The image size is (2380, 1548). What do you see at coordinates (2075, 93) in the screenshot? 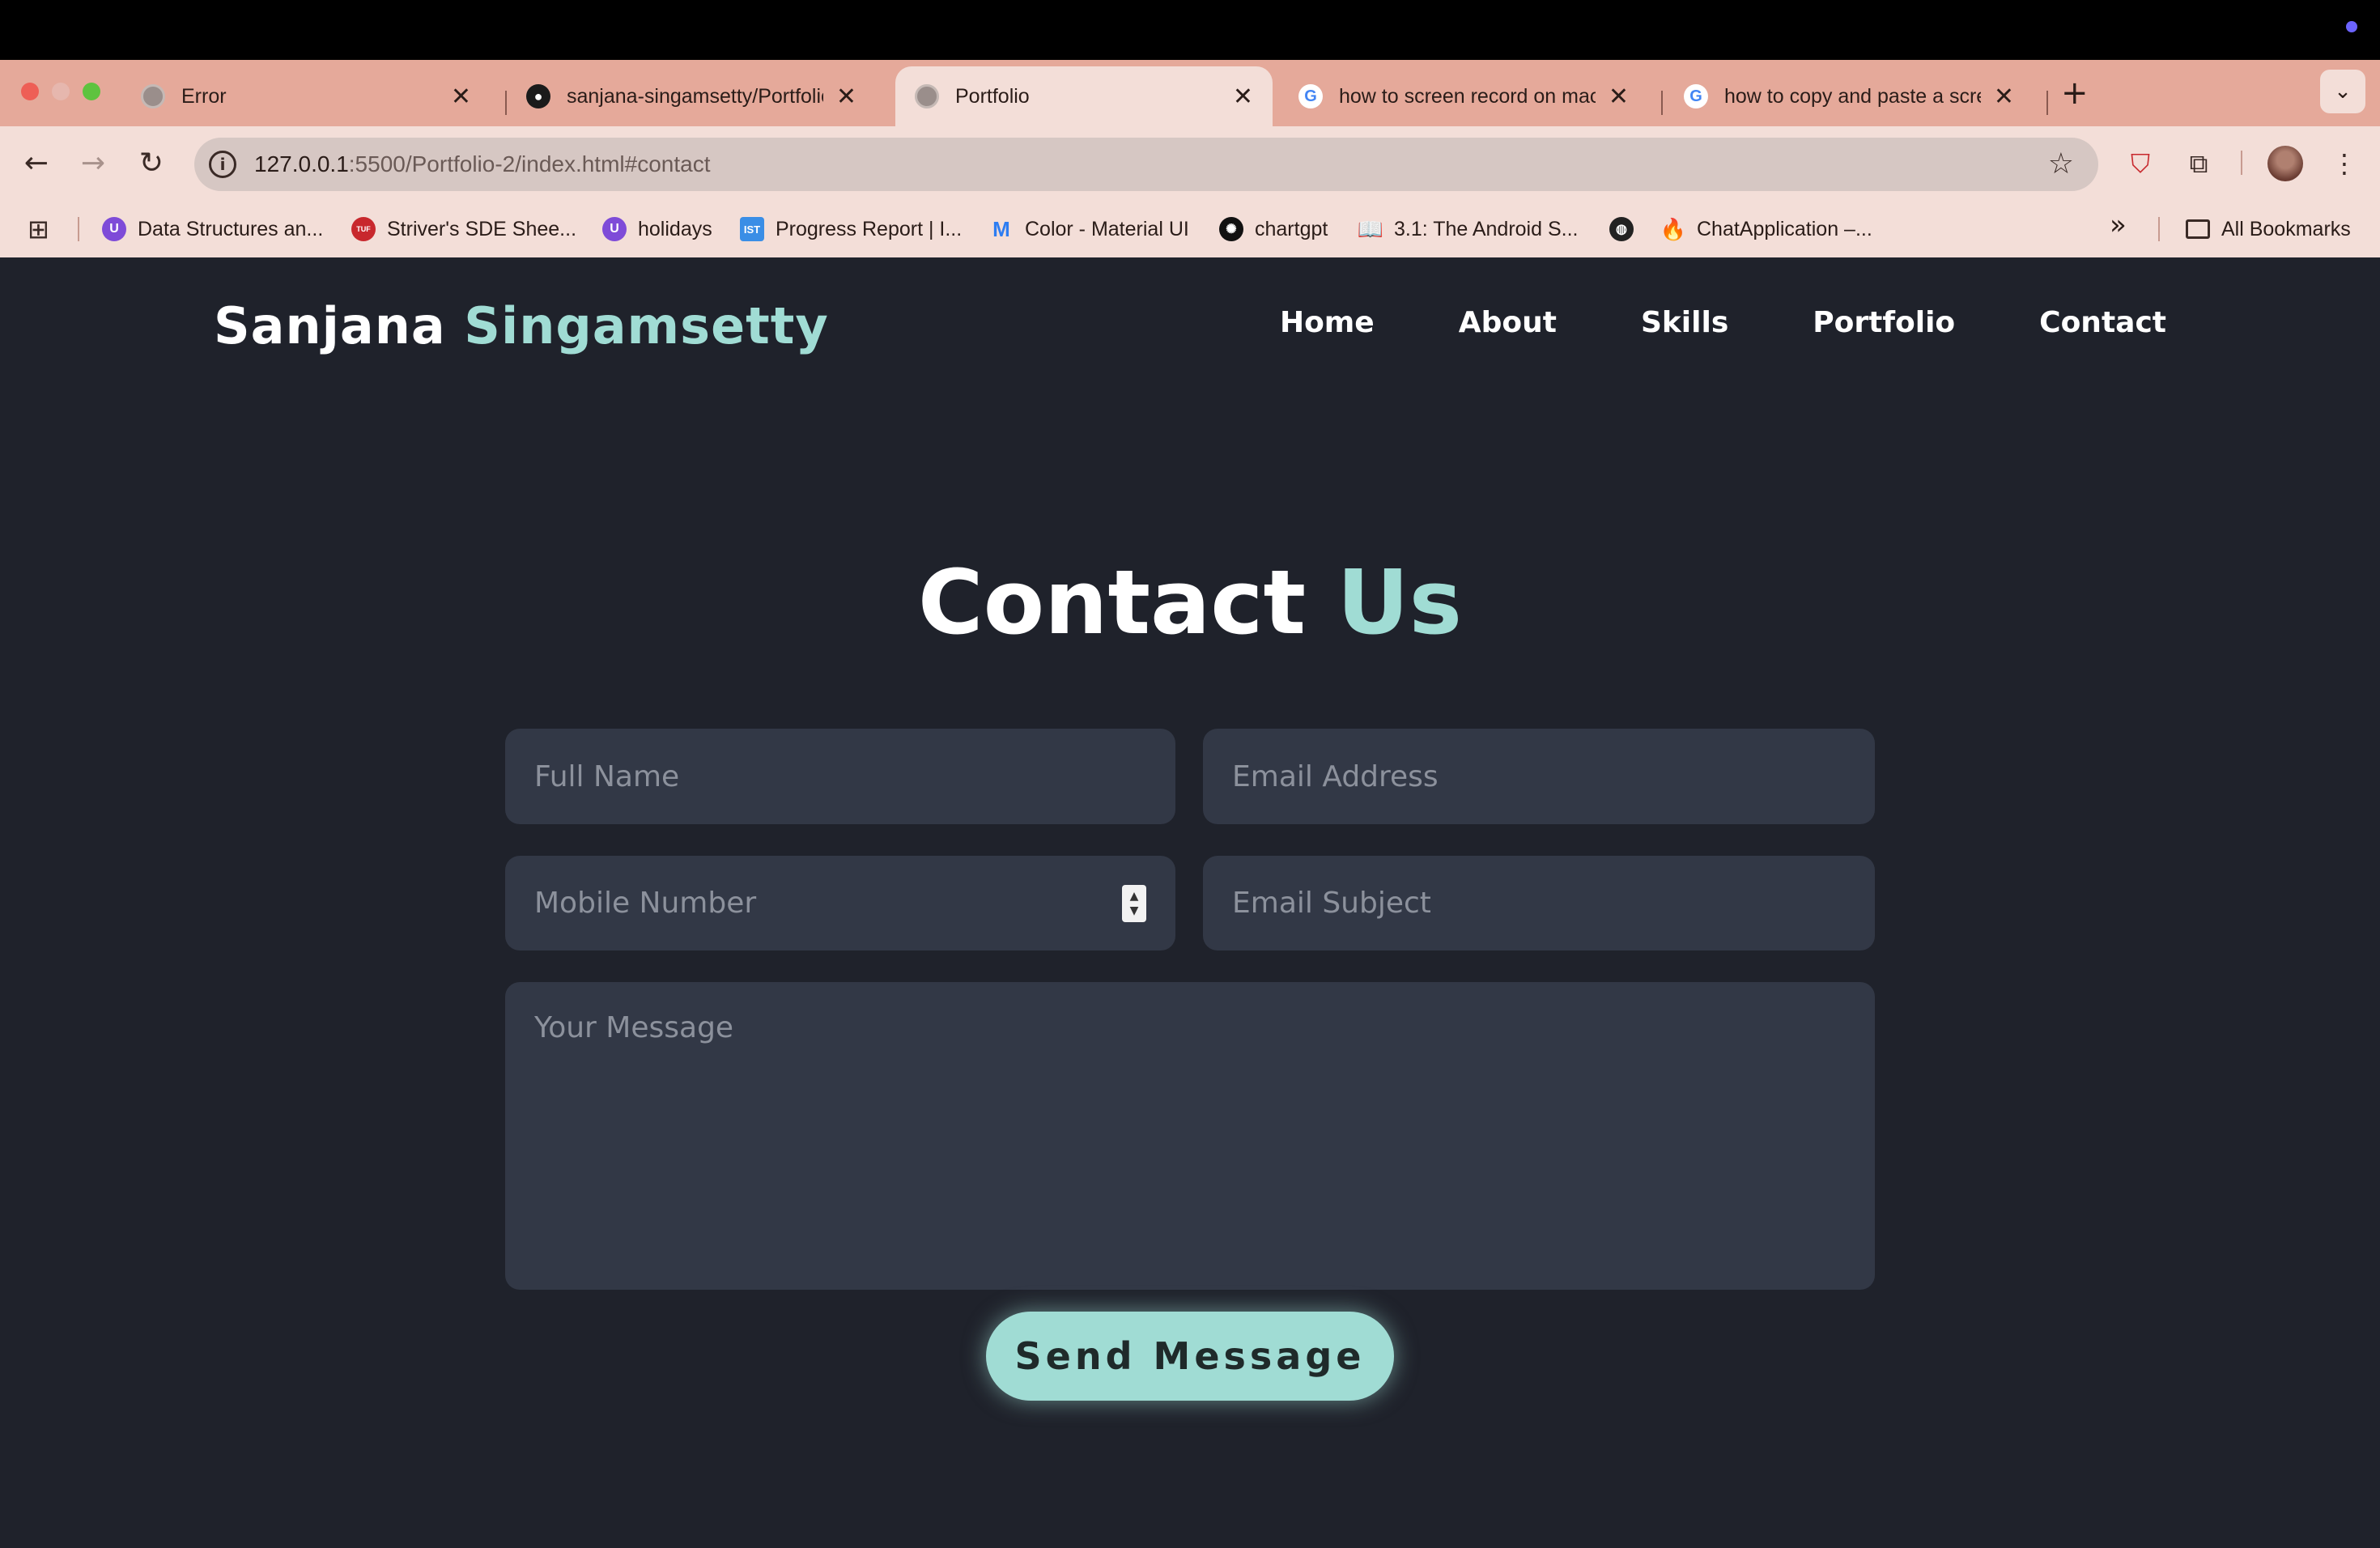
I see `new-tab-button: +` at bounding box center [2075, 93].